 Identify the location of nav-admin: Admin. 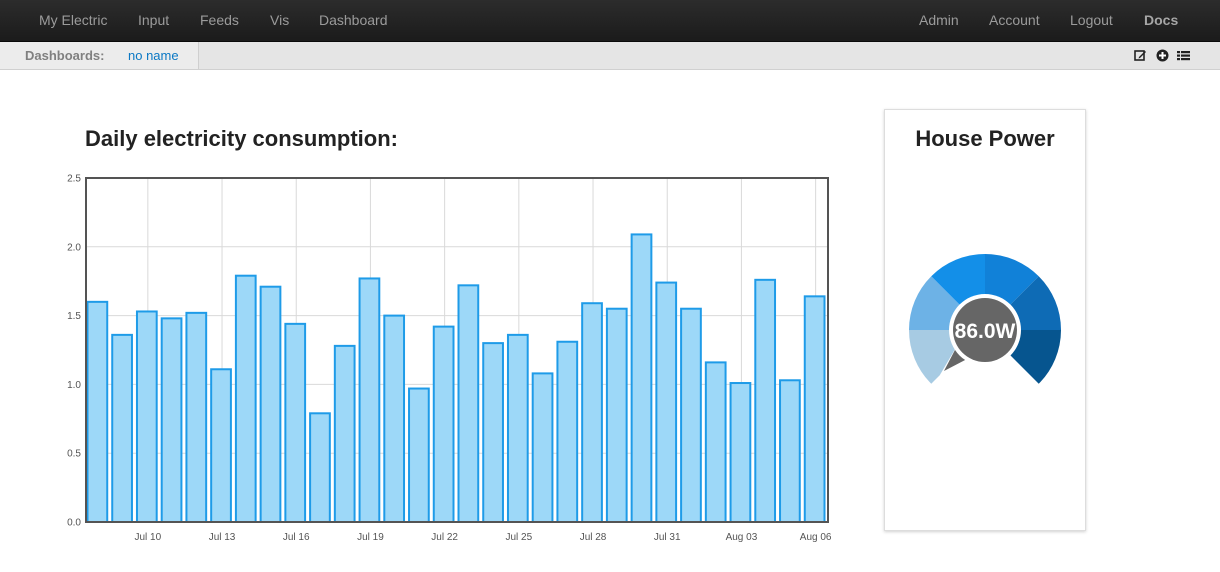
(939, 20).